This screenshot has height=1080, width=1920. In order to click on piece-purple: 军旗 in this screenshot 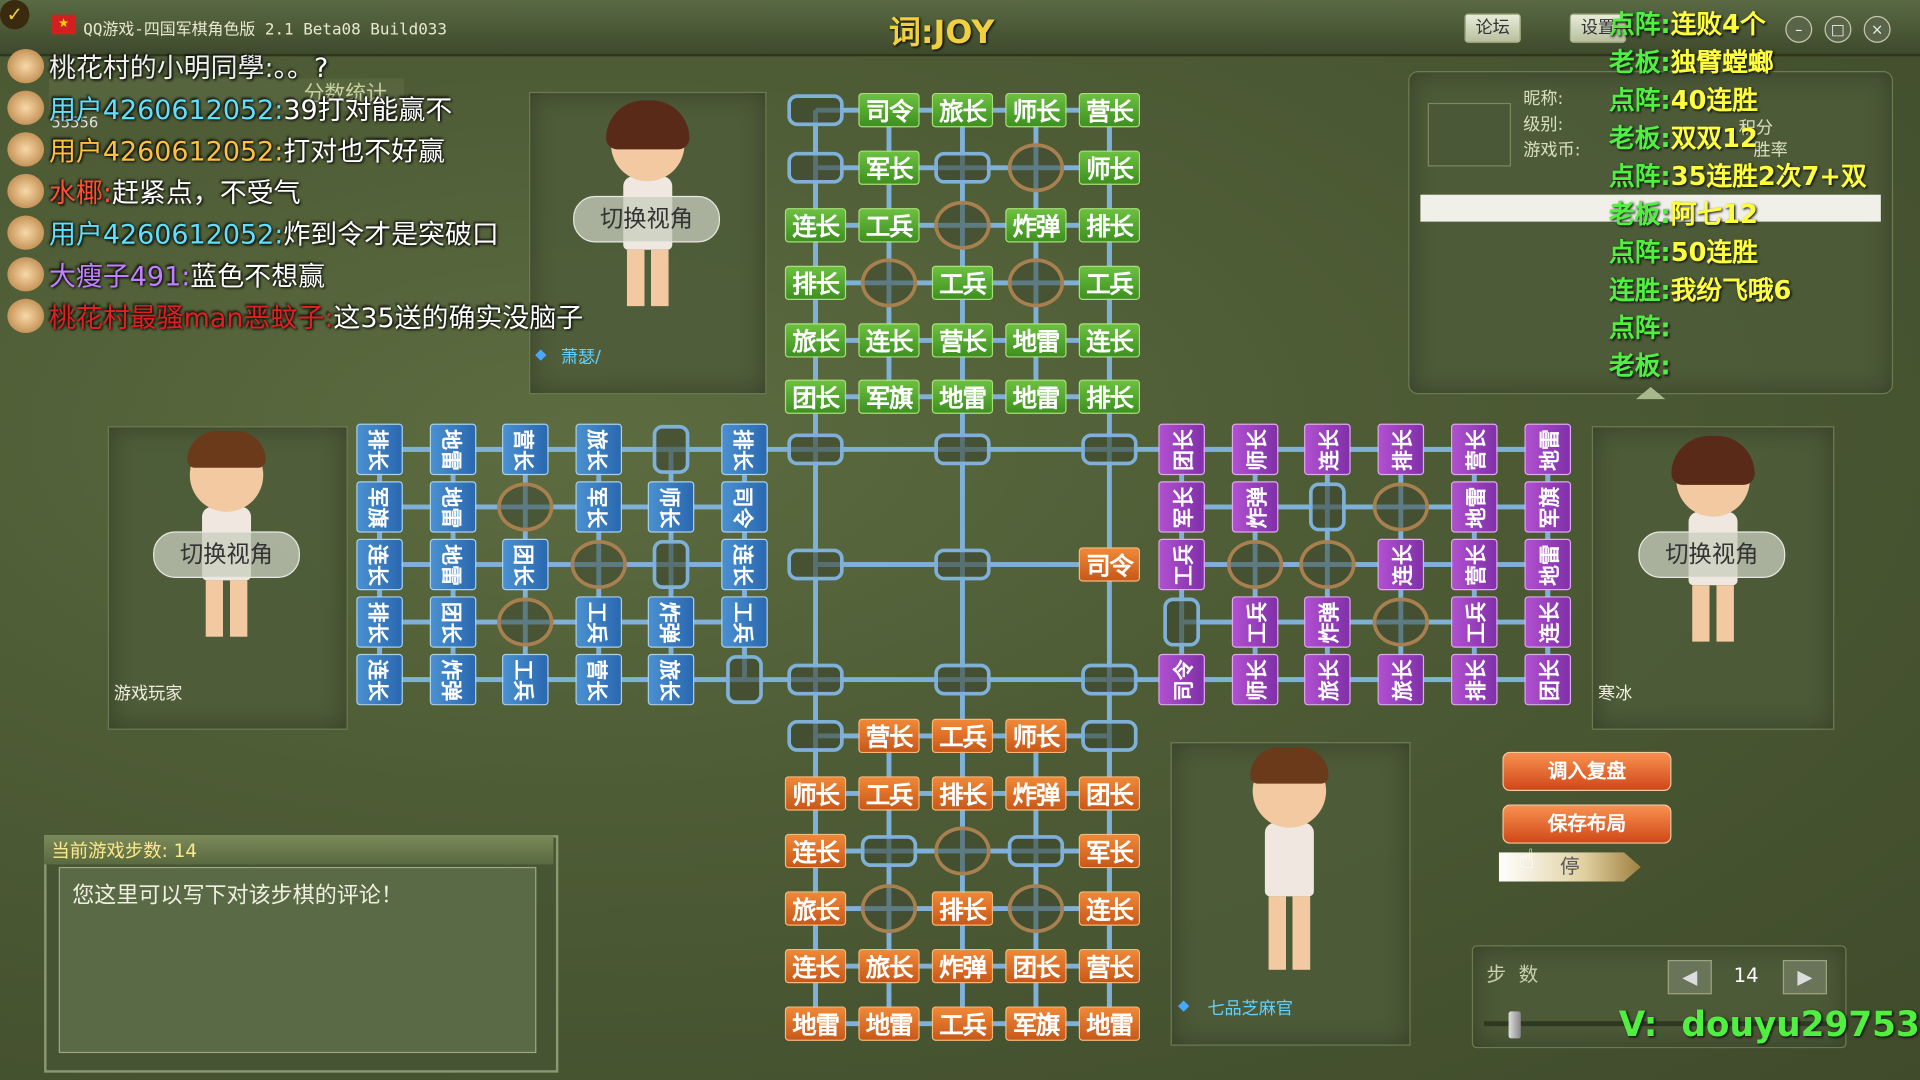, I will do `click(1548, 507)`.